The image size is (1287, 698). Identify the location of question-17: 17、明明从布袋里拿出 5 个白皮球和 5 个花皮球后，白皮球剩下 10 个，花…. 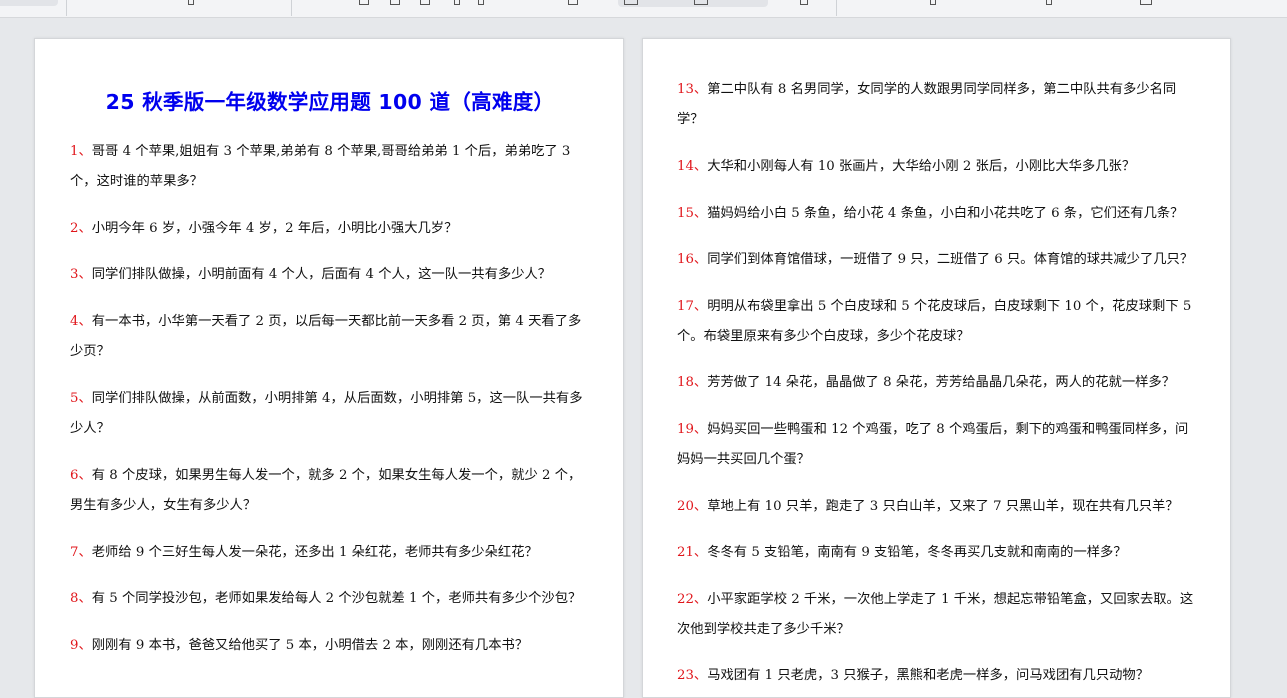
(934, 321).